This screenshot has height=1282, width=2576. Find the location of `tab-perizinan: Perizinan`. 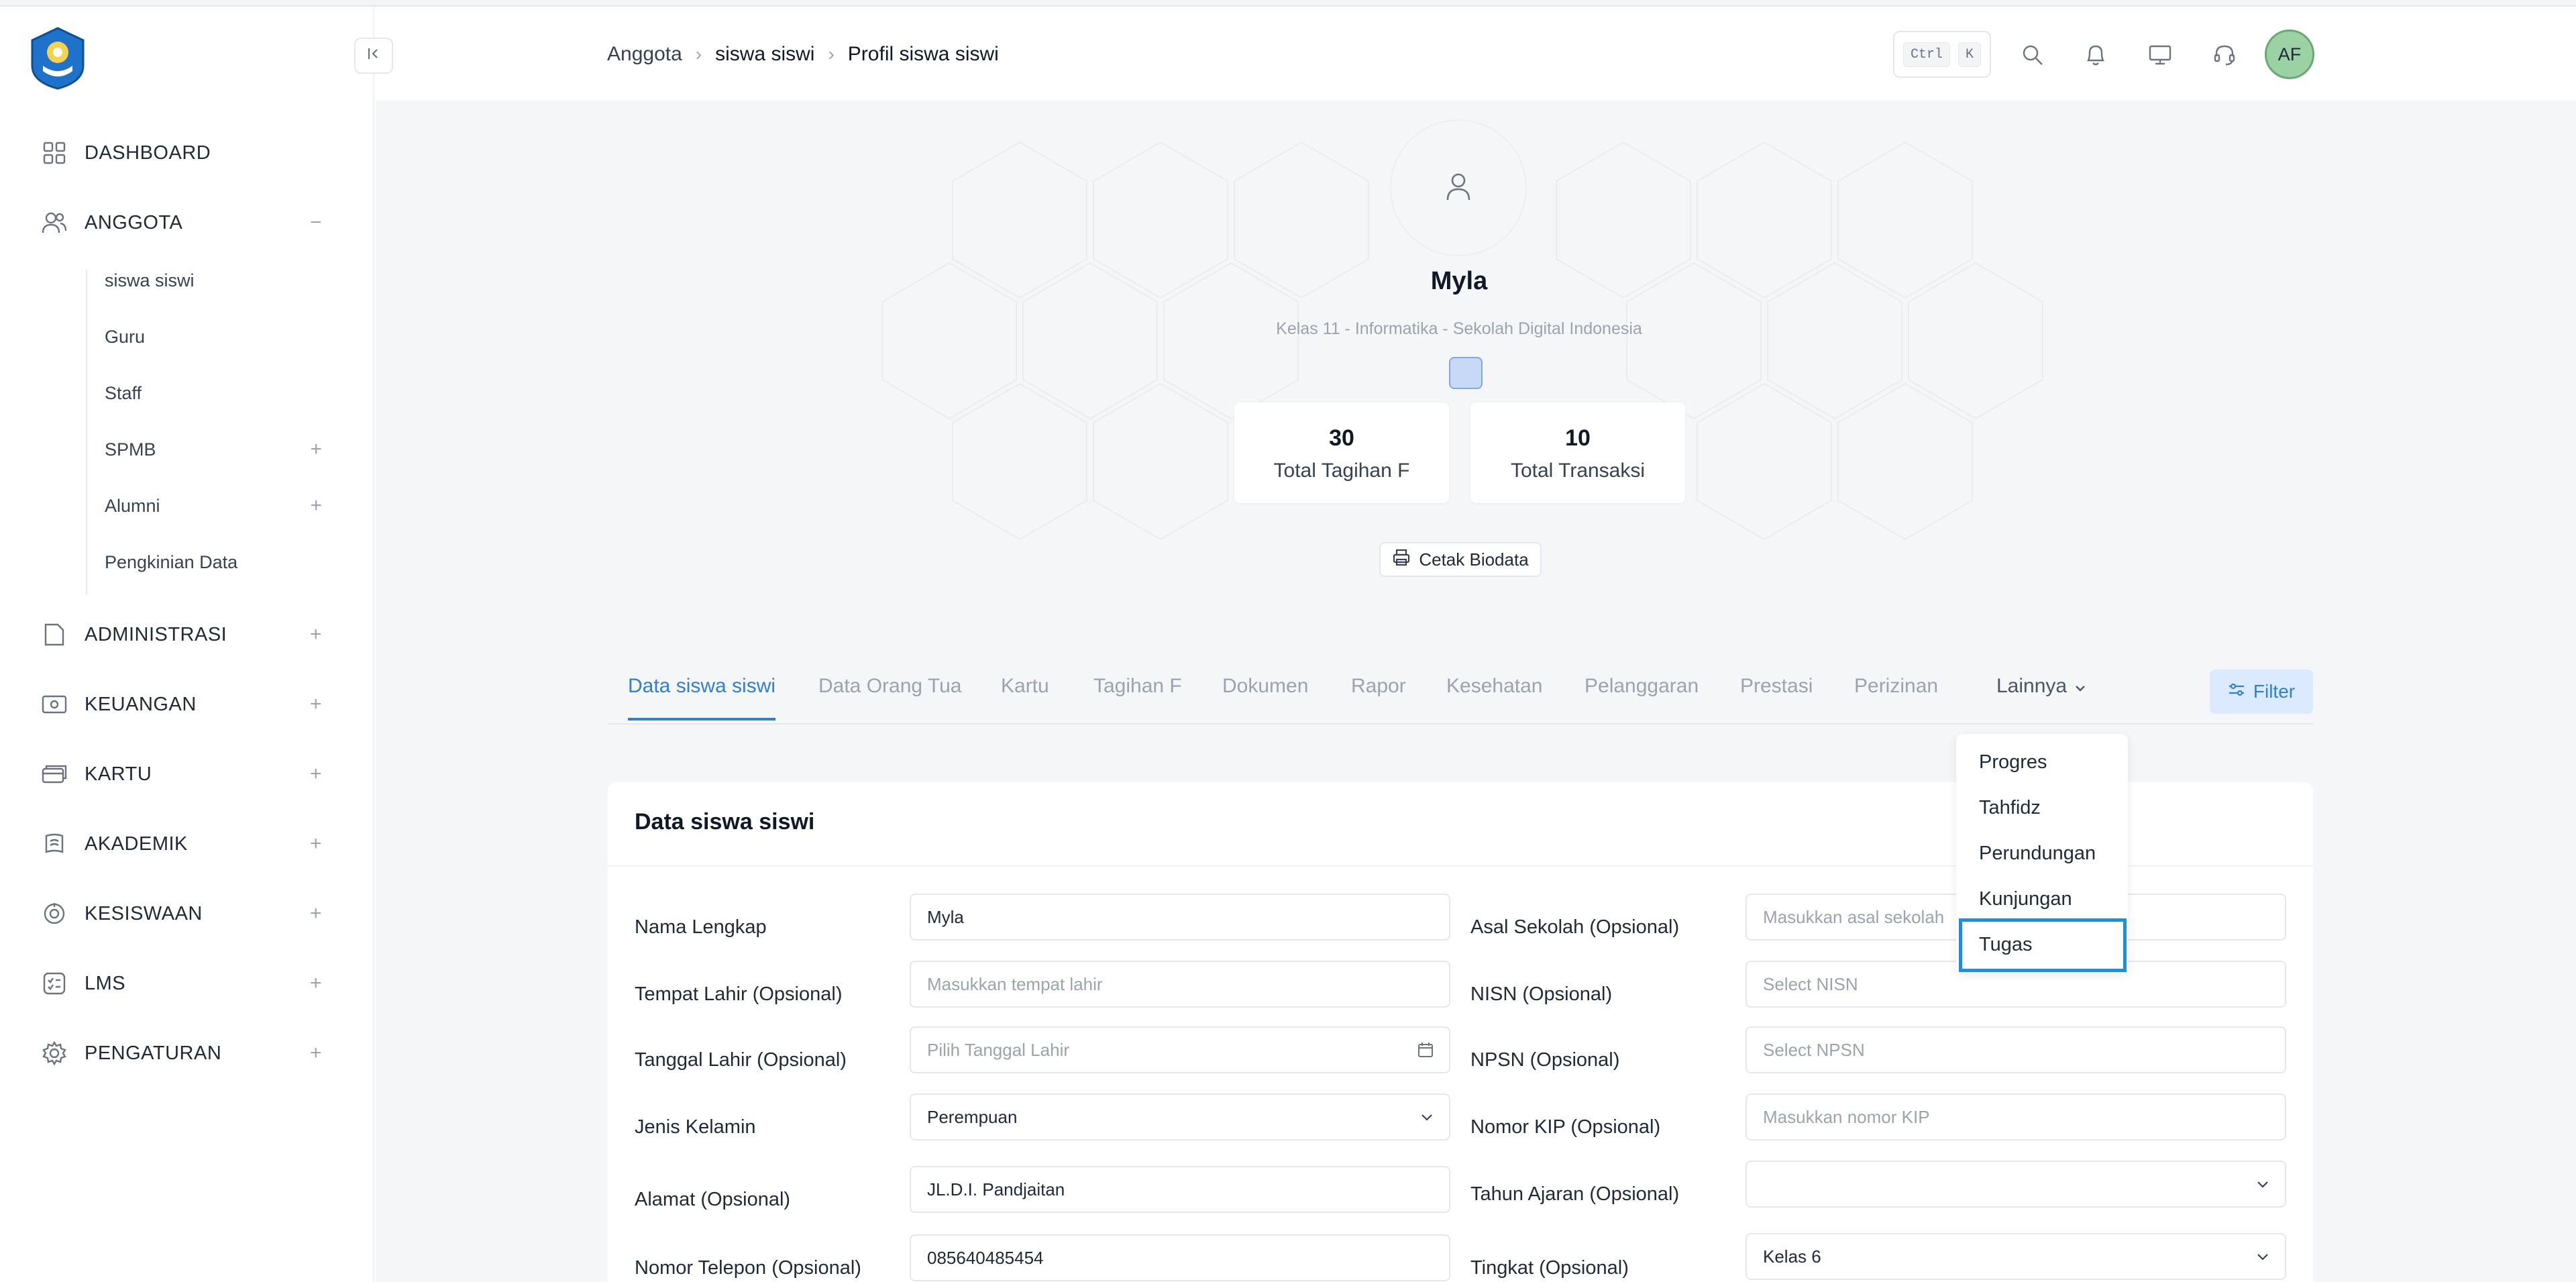

tab-perizinan: Perizinan is located at coordinates (1896, 695).